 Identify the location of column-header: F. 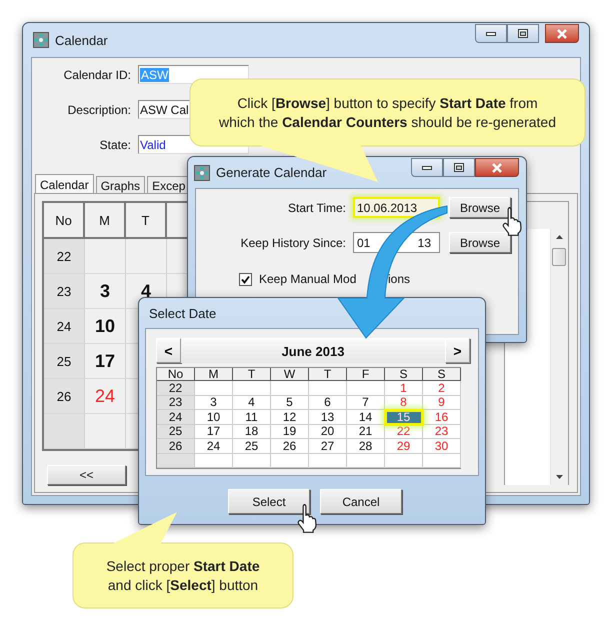
(366, 374).